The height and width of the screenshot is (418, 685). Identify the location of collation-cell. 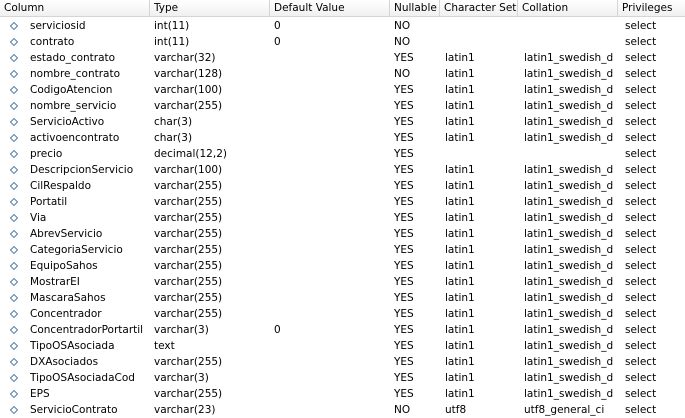
(567, 26).